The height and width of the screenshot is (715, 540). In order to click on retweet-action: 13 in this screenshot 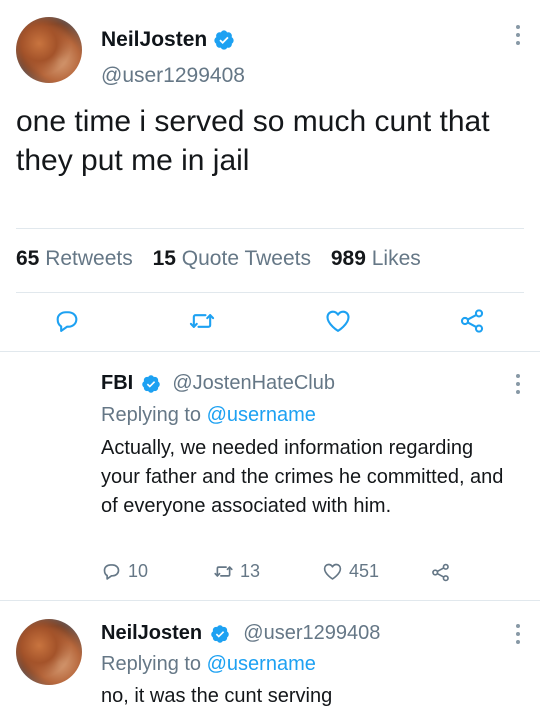, I will do `click(236, 571)`.